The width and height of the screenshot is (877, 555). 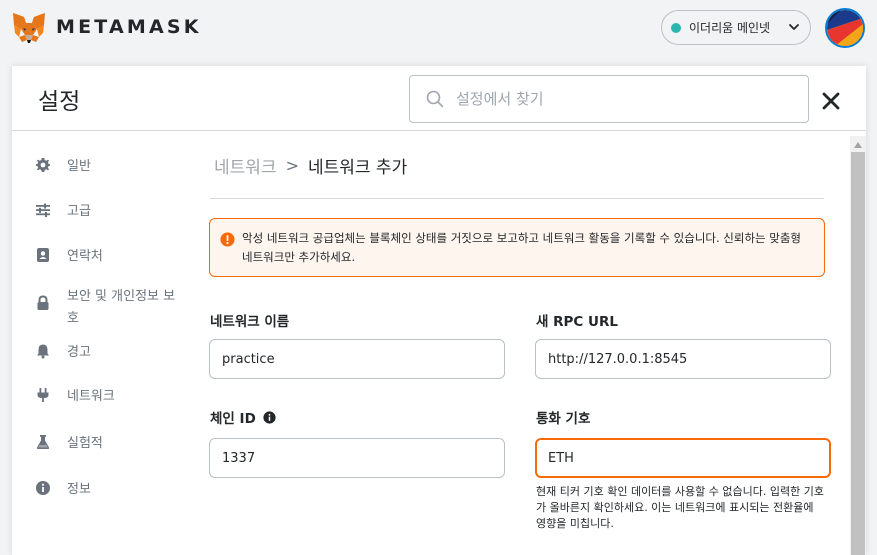 I want to click on metamask-fox-logo, so click(x=29, y=28).